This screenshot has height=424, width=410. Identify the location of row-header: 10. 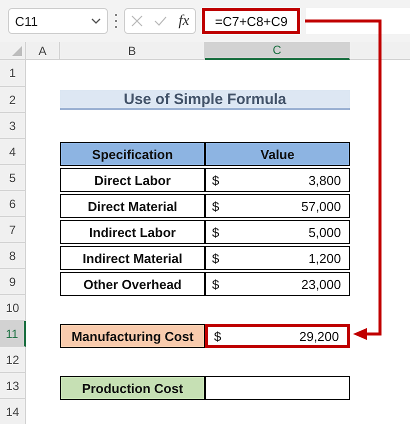
(13, 308).